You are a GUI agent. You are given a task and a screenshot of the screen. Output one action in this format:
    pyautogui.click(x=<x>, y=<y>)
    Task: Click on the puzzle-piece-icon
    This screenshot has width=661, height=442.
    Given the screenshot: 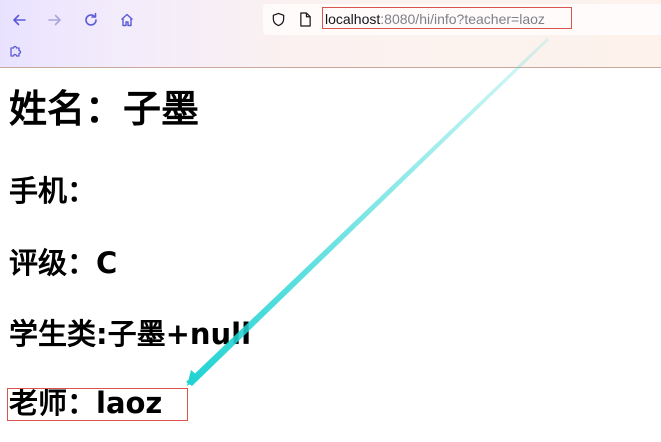 What is the action you would take?
    pyautogui.click(x=16, y=51)
    